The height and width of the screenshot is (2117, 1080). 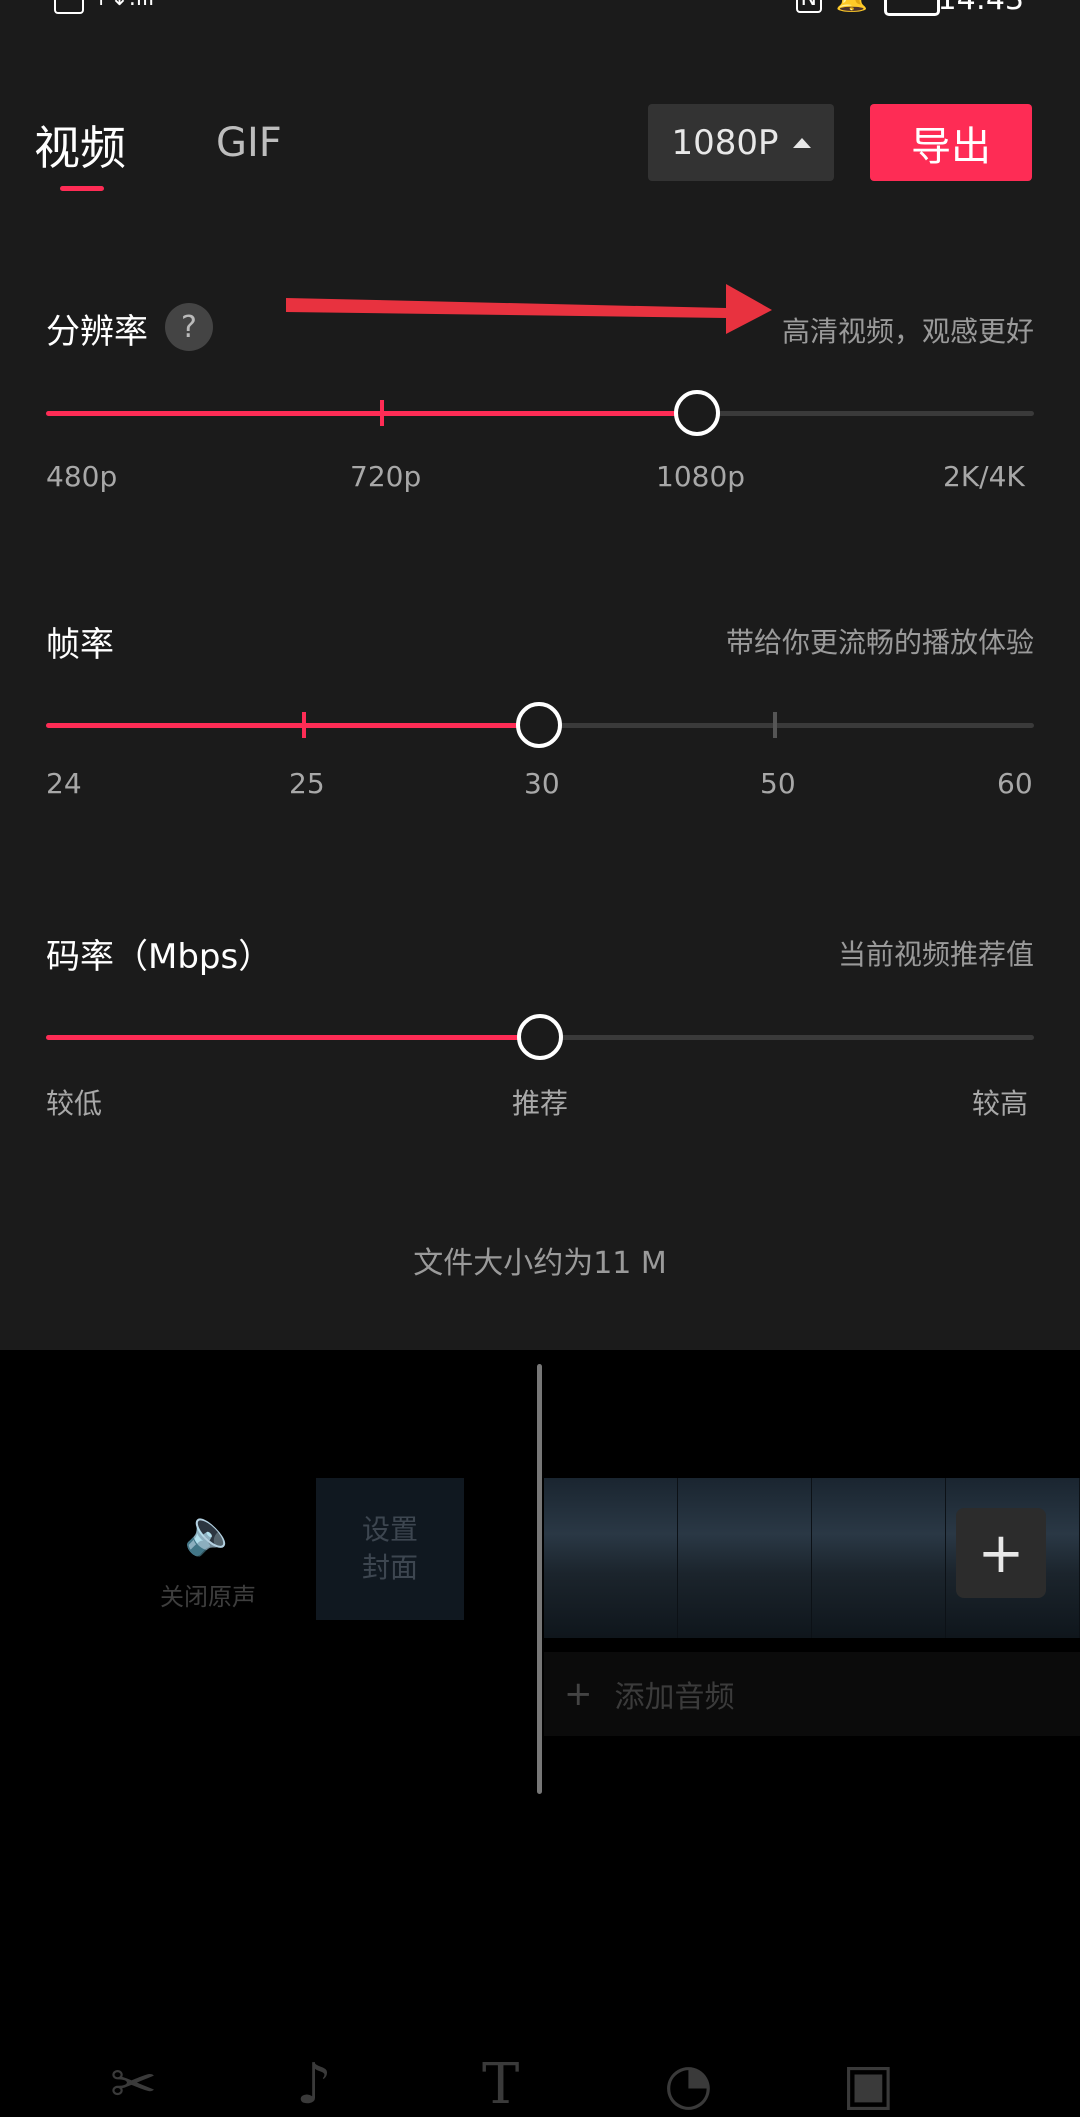 I want to click on help-icon: ?, so click(x=189, y=327).